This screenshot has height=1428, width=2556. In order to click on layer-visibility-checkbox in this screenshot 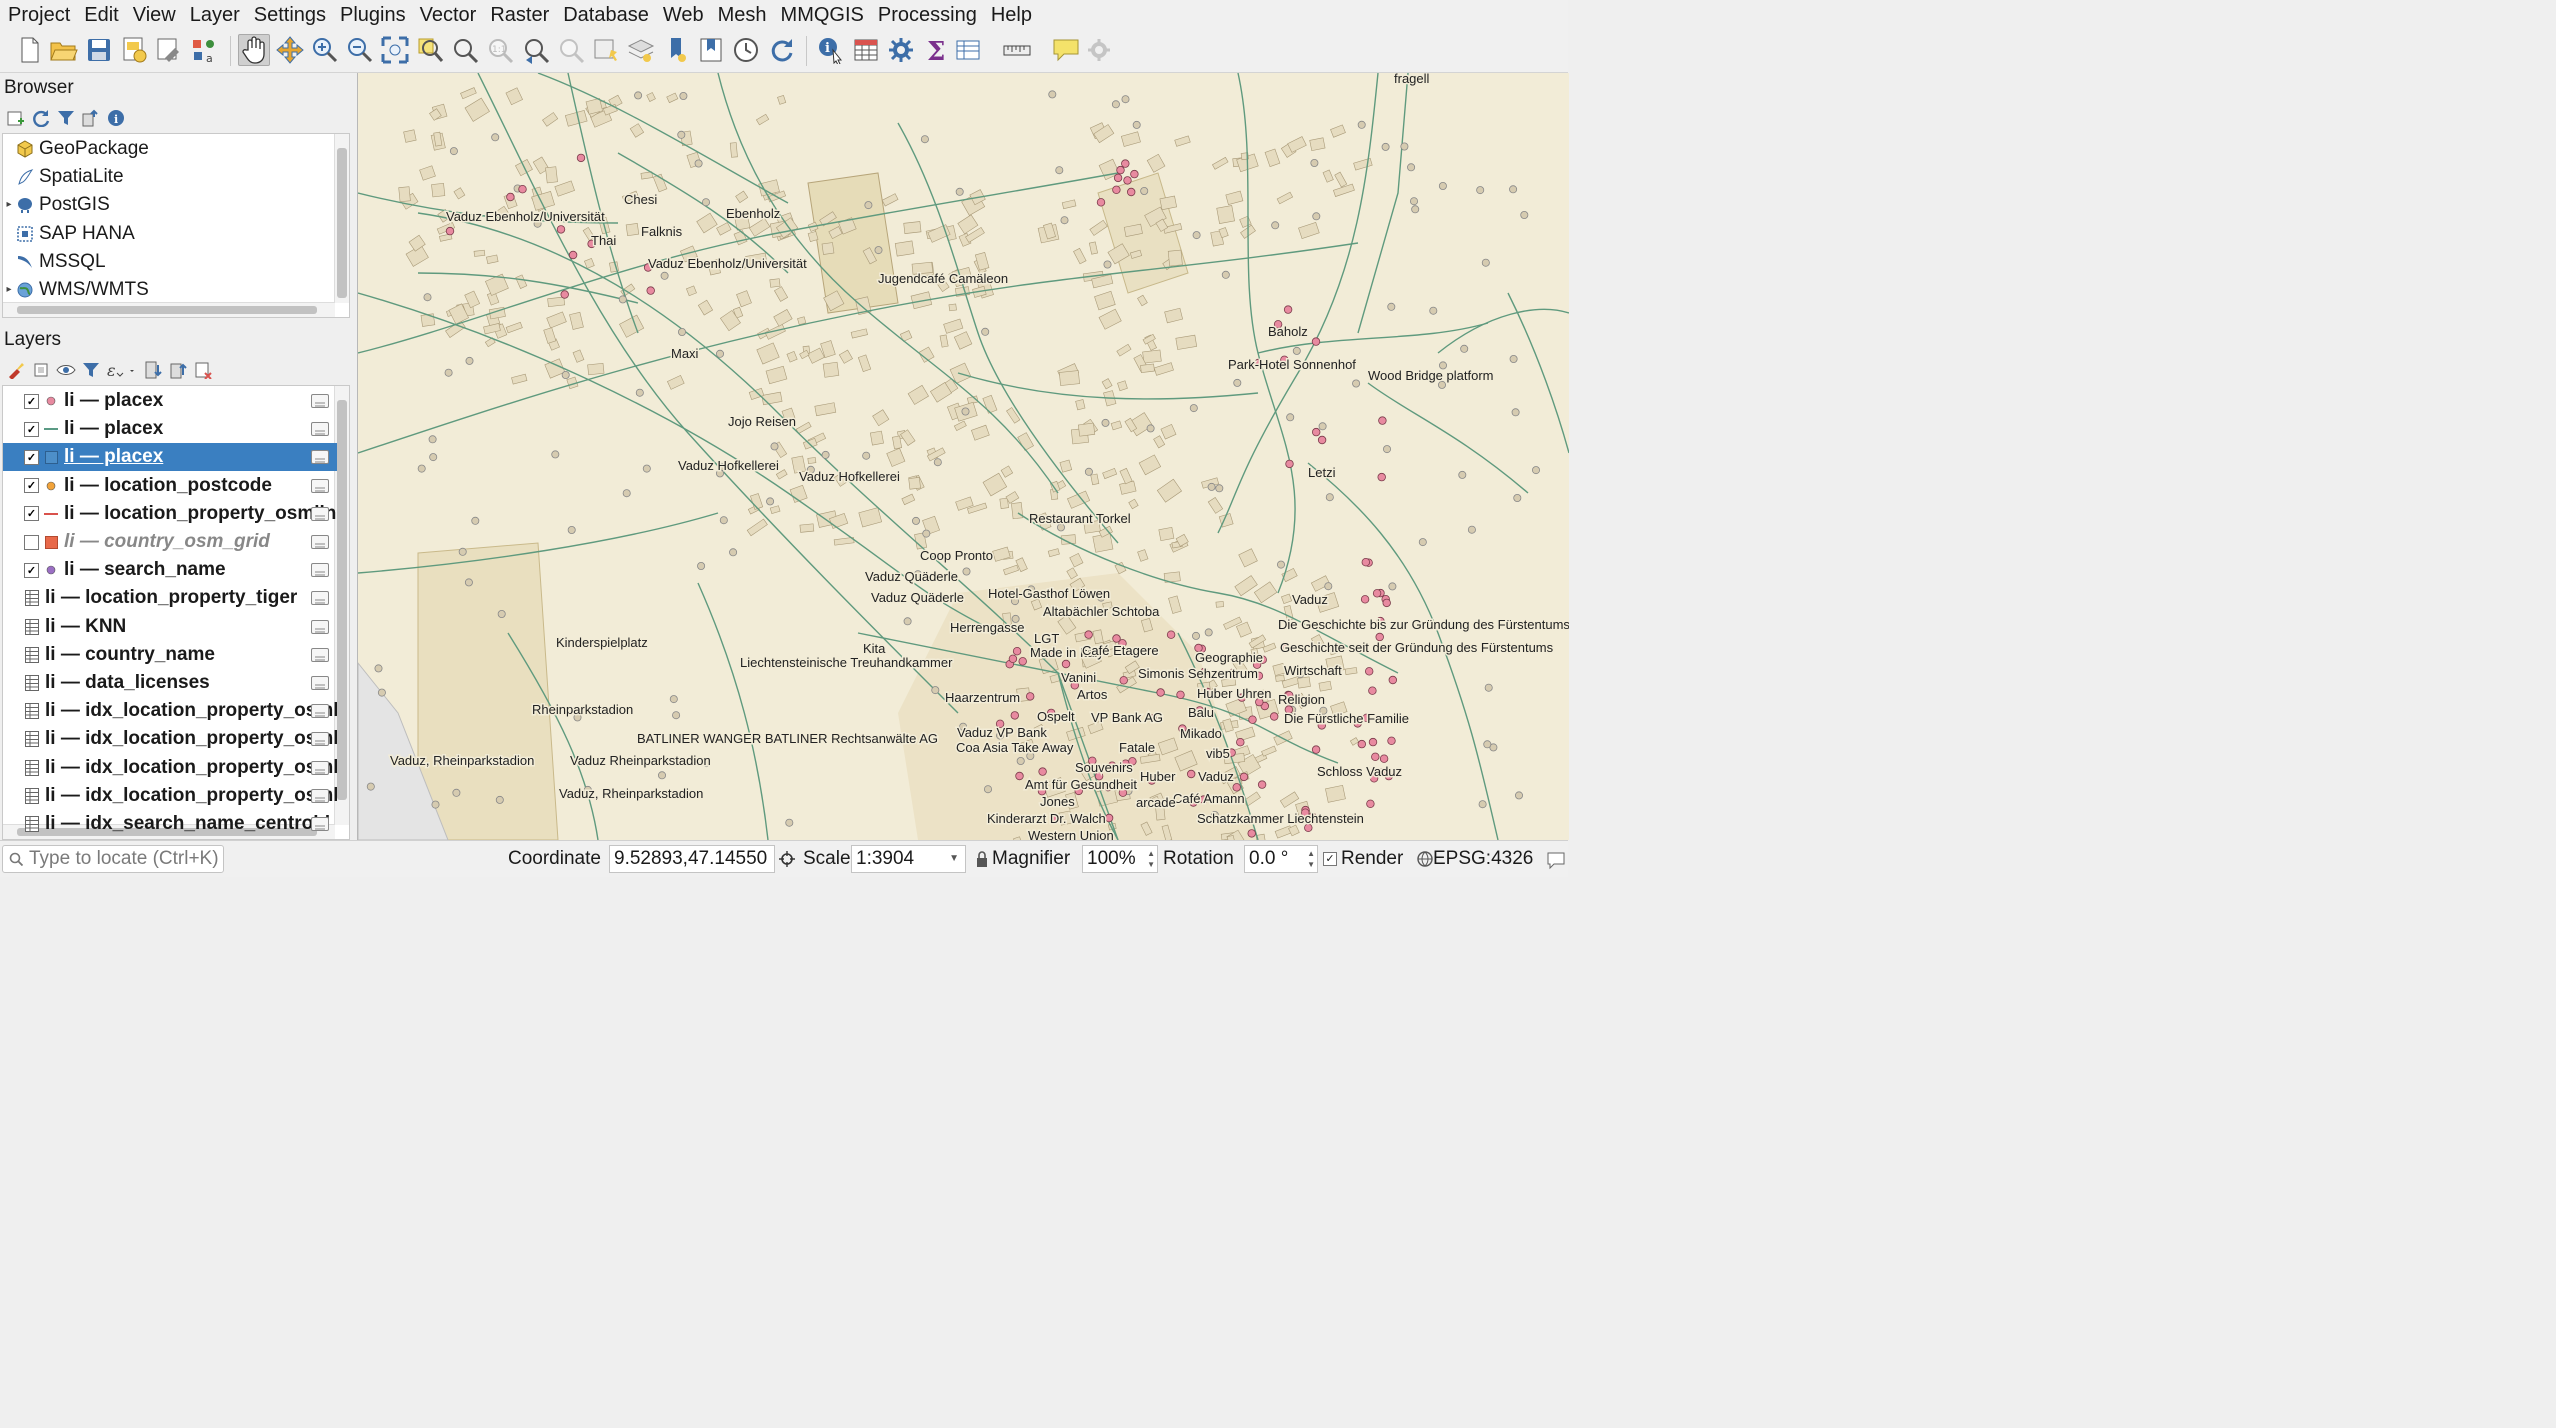, I will do `click(31, 542)`.